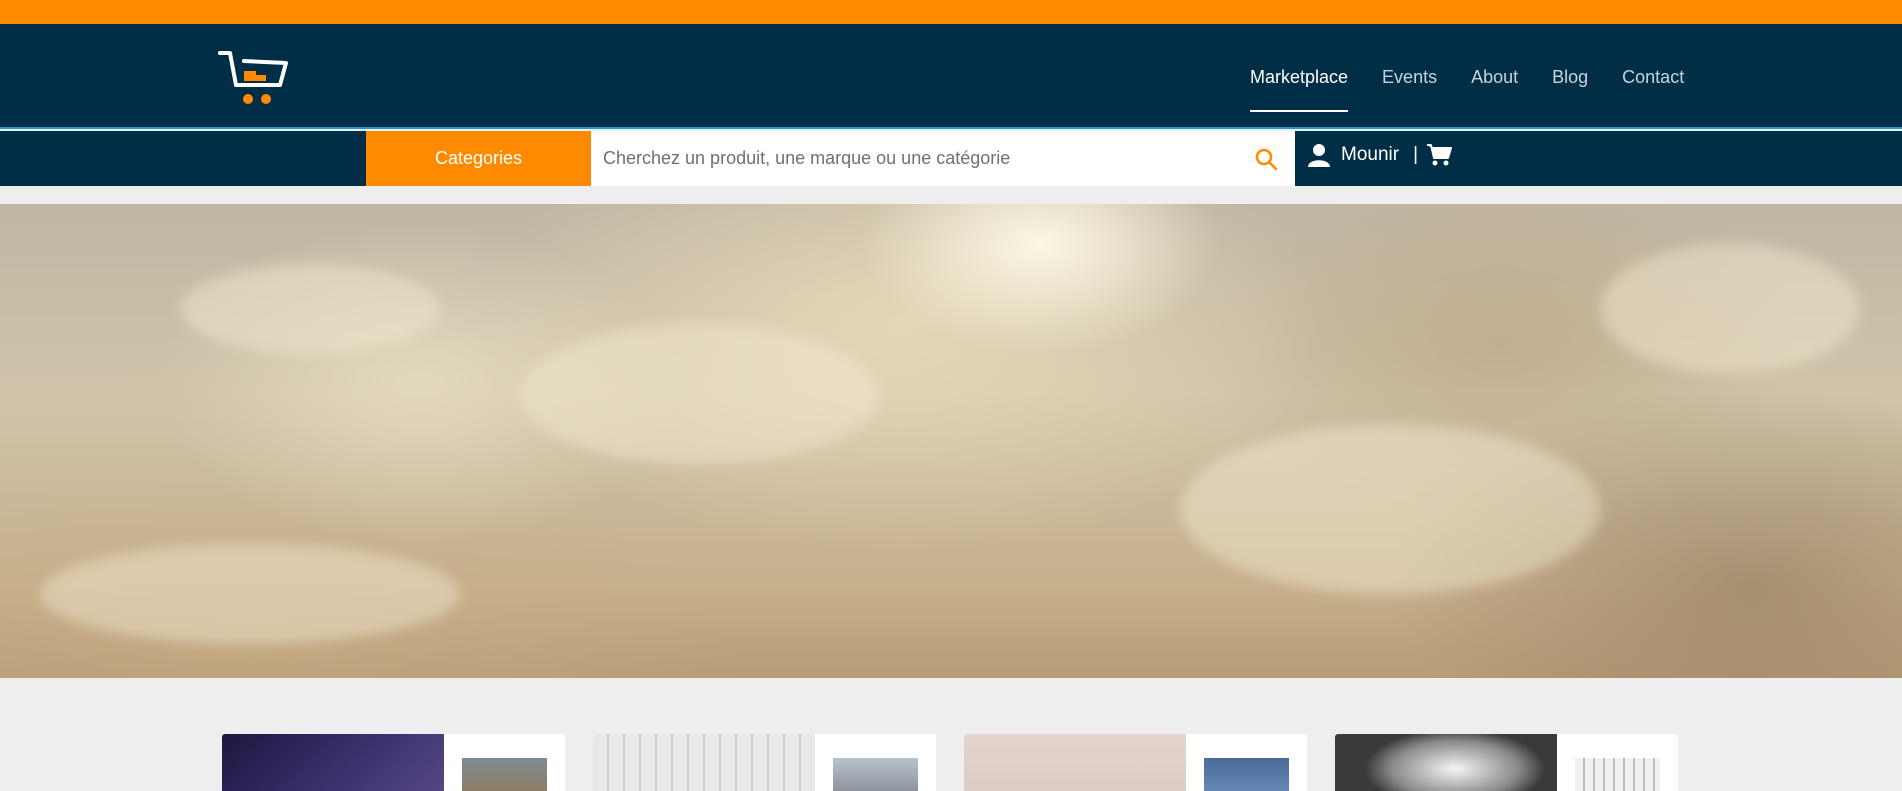  Describe the element at coordinates (1494, 79) in the screenshot. I see `nav-about: About` at that location.